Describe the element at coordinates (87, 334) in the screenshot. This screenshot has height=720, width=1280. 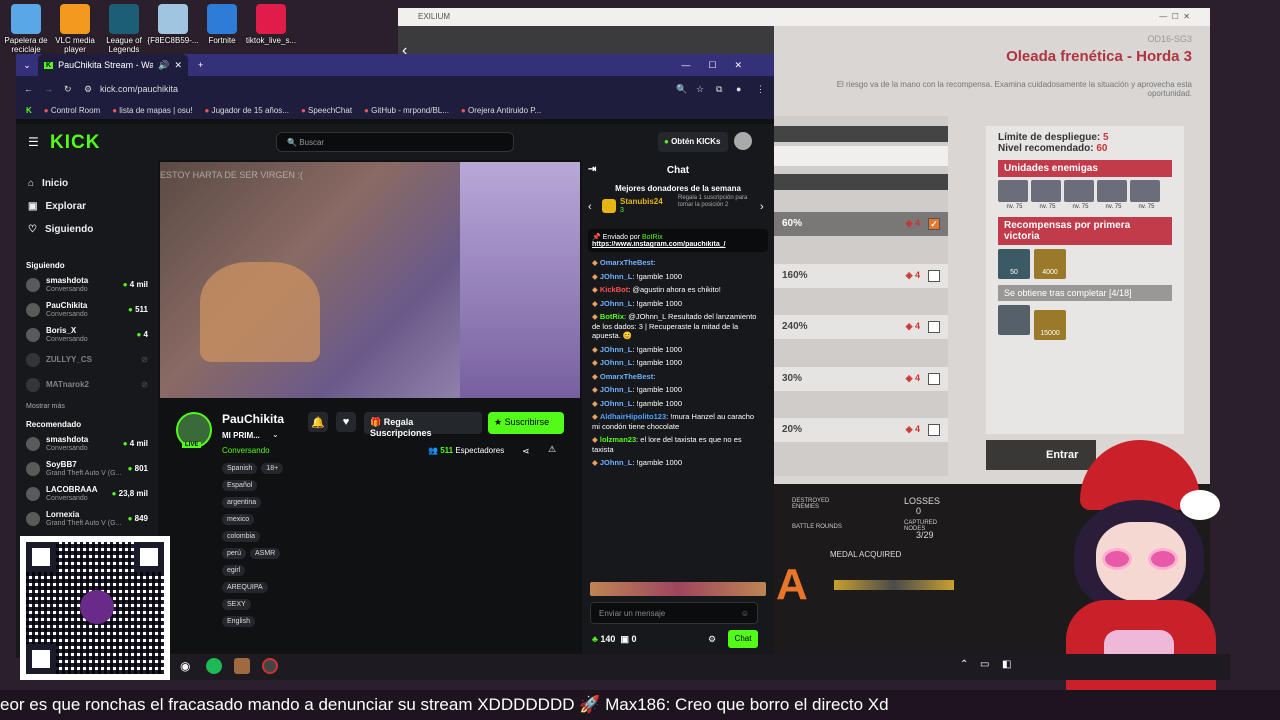
I see `sidebar-channel: Boris_X Conversando ● 4` at that location.